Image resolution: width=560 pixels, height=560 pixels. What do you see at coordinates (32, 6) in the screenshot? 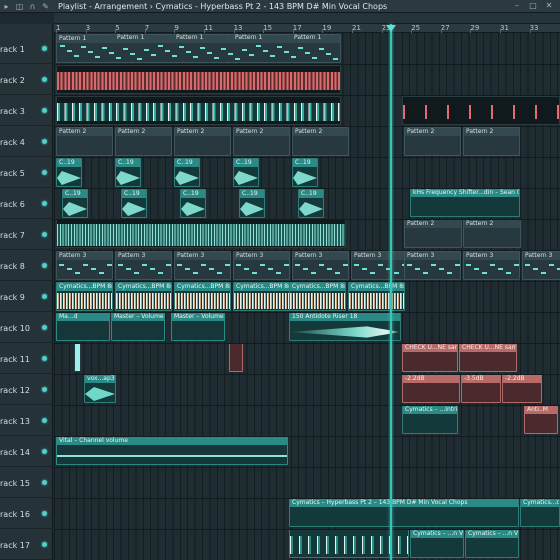
I see `magnet-icon: ∩` at bounding box center [32, 6].